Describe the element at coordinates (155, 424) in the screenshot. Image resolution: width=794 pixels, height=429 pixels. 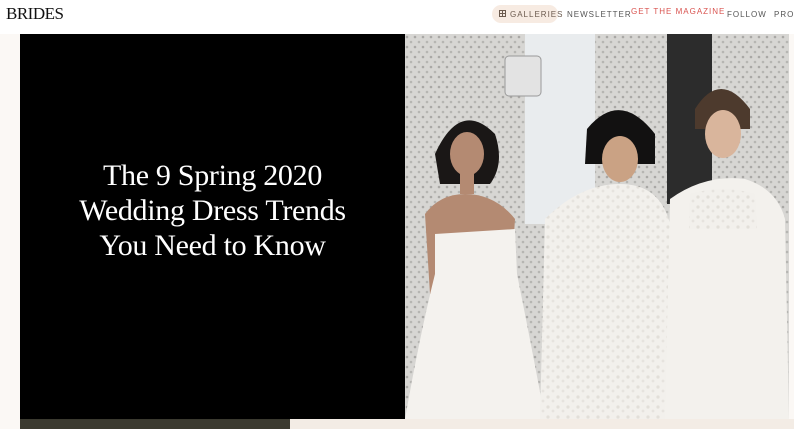
I see `bottom-image-strip` at that location.